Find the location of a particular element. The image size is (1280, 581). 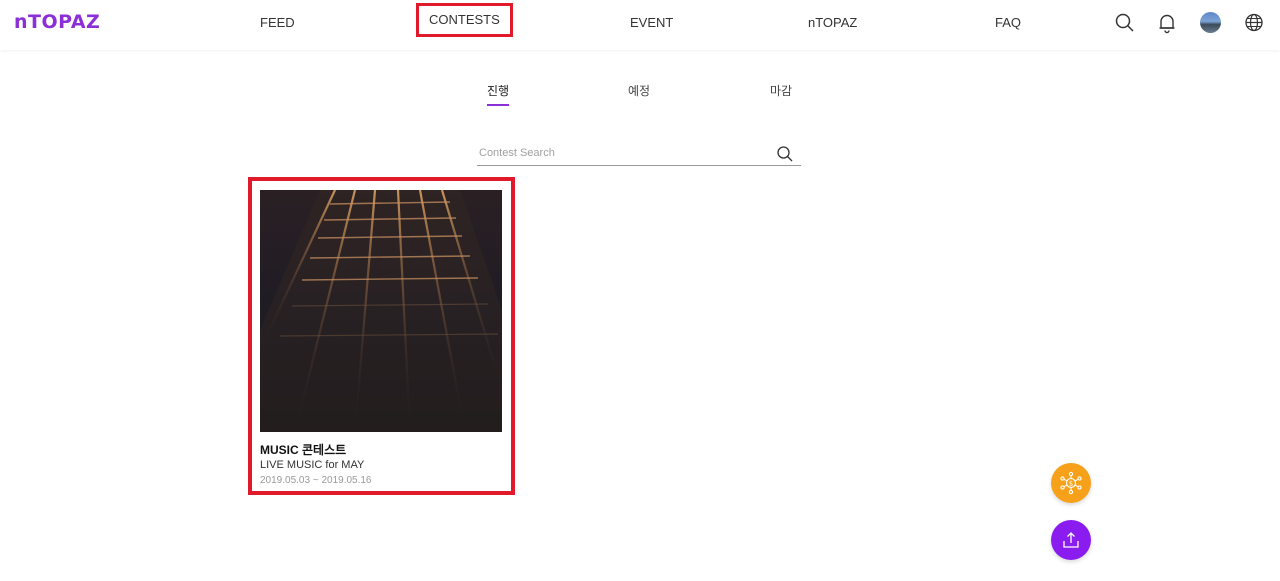

contest-search is located at coordinates (639, 153).